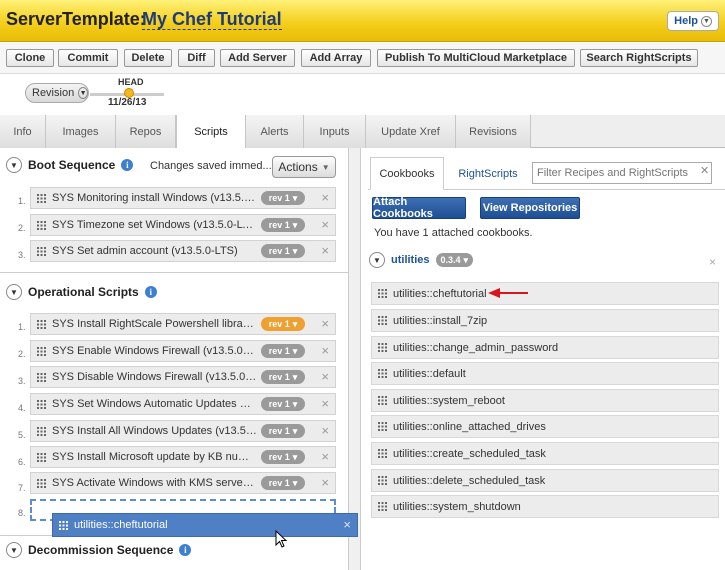 This screenshot has width=725, height=570. I want to click on cookbook-version-badge: 0.3.4 ▾, so click(454, 260).